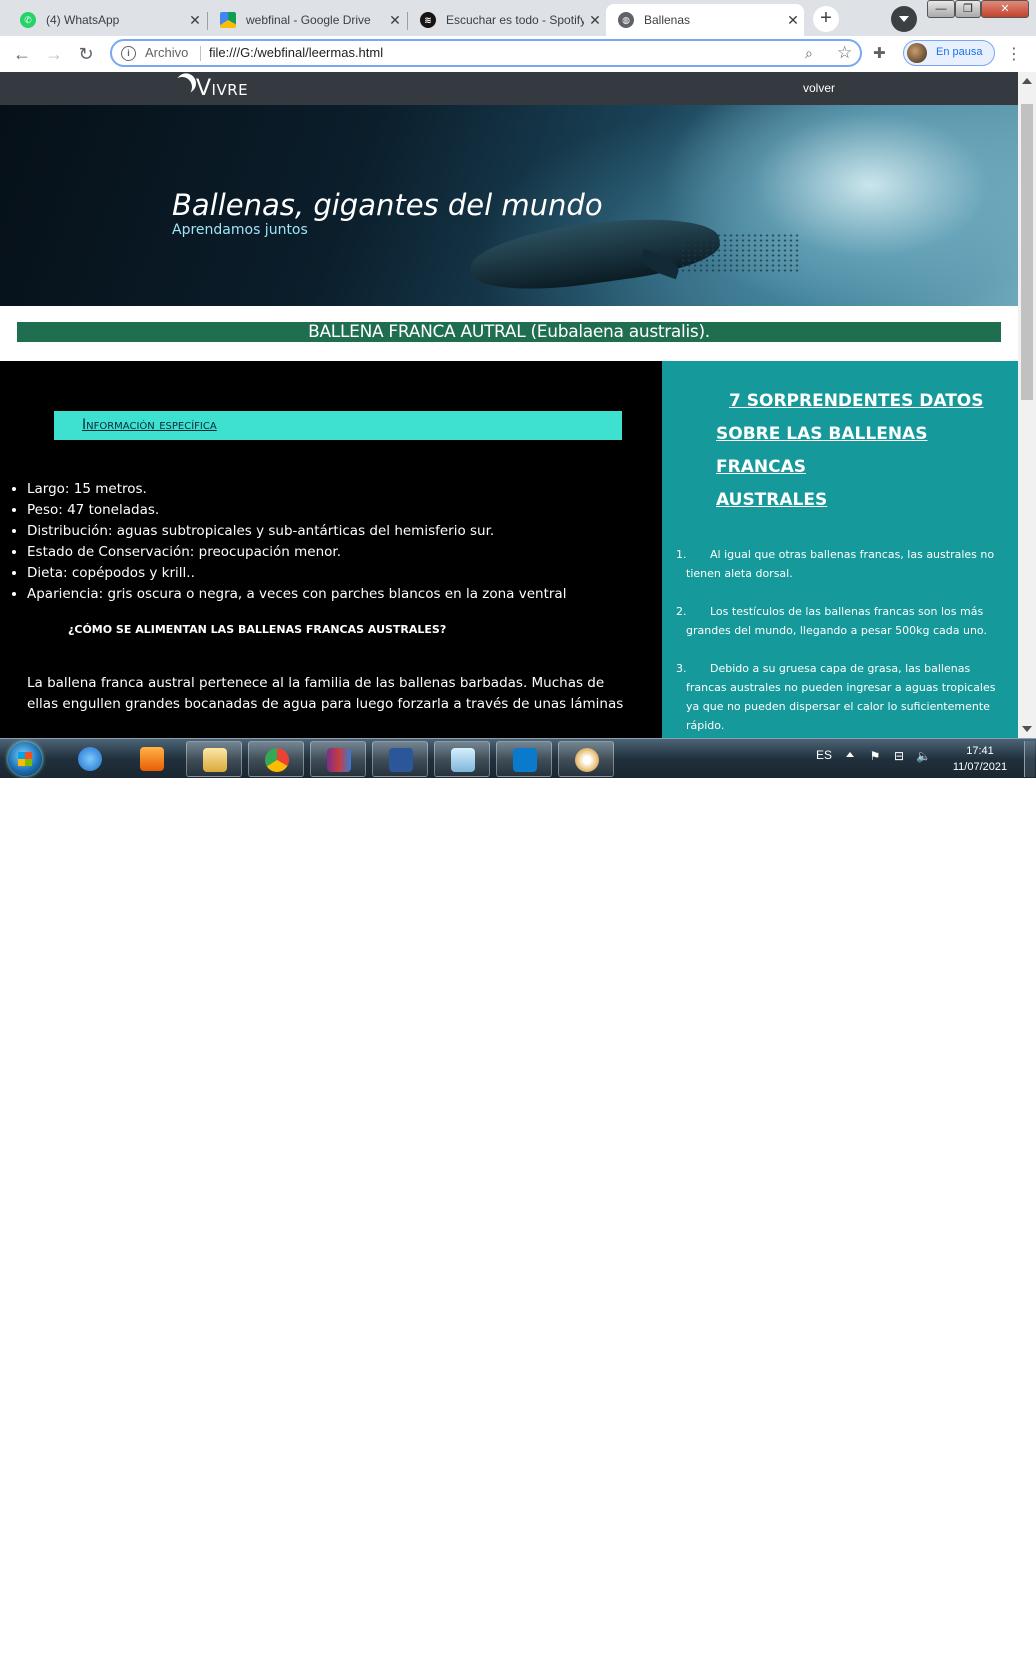 This screenshot has height=1680, width=1036. I want to click on spotify-icon: ≋, so click(428, 20).